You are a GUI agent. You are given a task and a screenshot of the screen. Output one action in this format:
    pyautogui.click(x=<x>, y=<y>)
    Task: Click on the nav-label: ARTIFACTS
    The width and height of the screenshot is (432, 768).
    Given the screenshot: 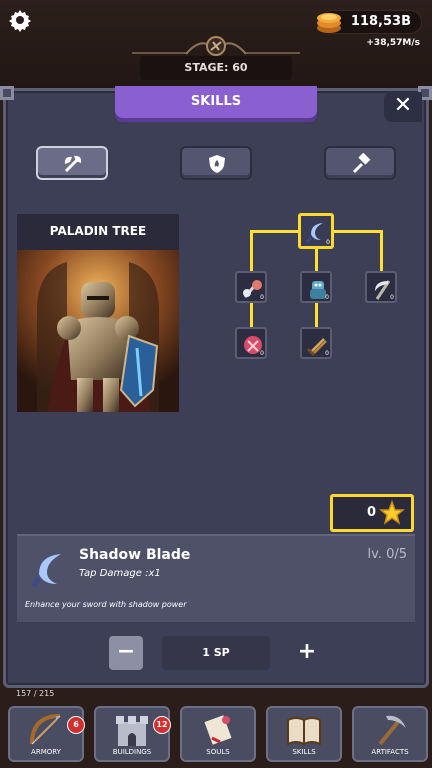 What is the action you would take?
    pyautogui.click(x=390, y=752)
    